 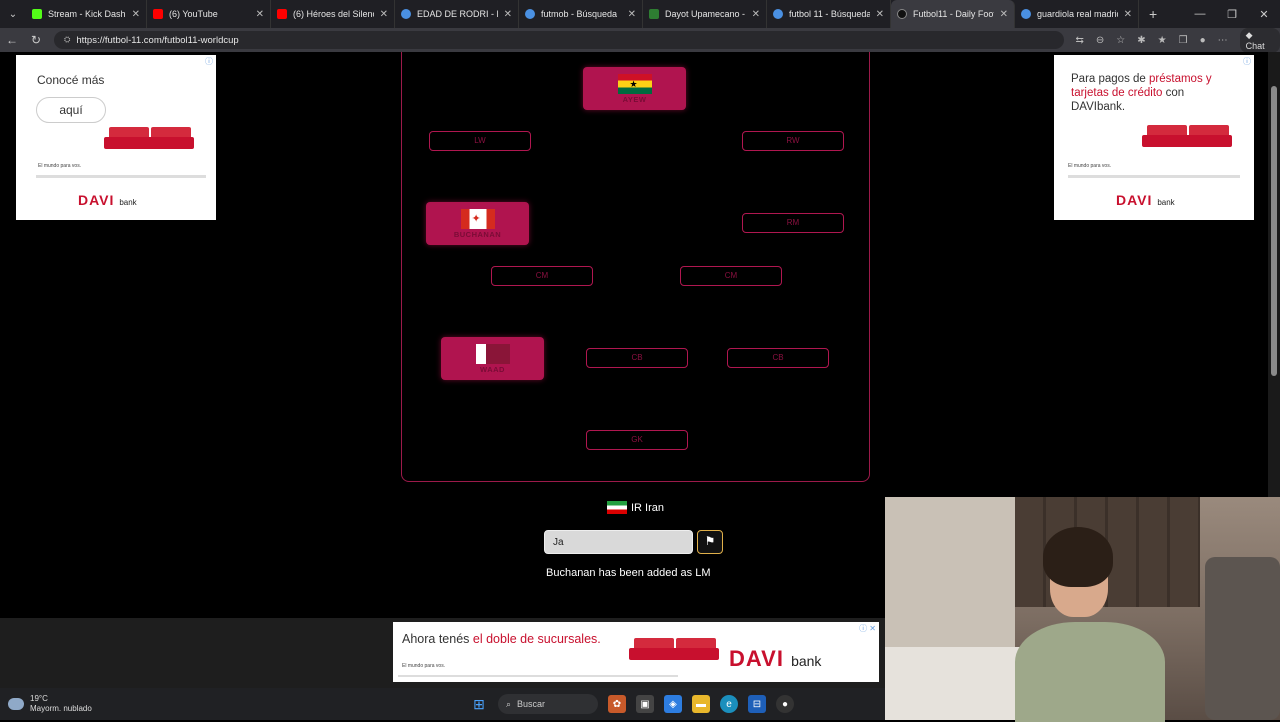 I want to click on windows-start-icon: ⊞, so click(x=479, y=704).